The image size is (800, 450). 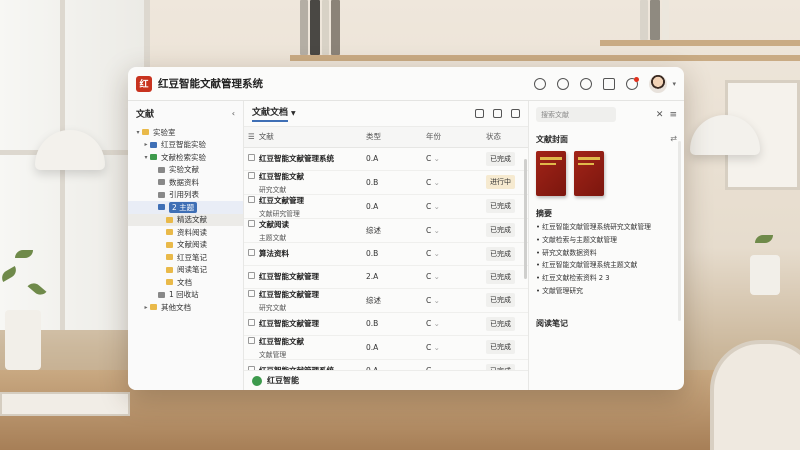 I want to click on table-row: 红豆智能文献管理系统 0.AC ⌄ 已完成, so click(x=386, y=159).